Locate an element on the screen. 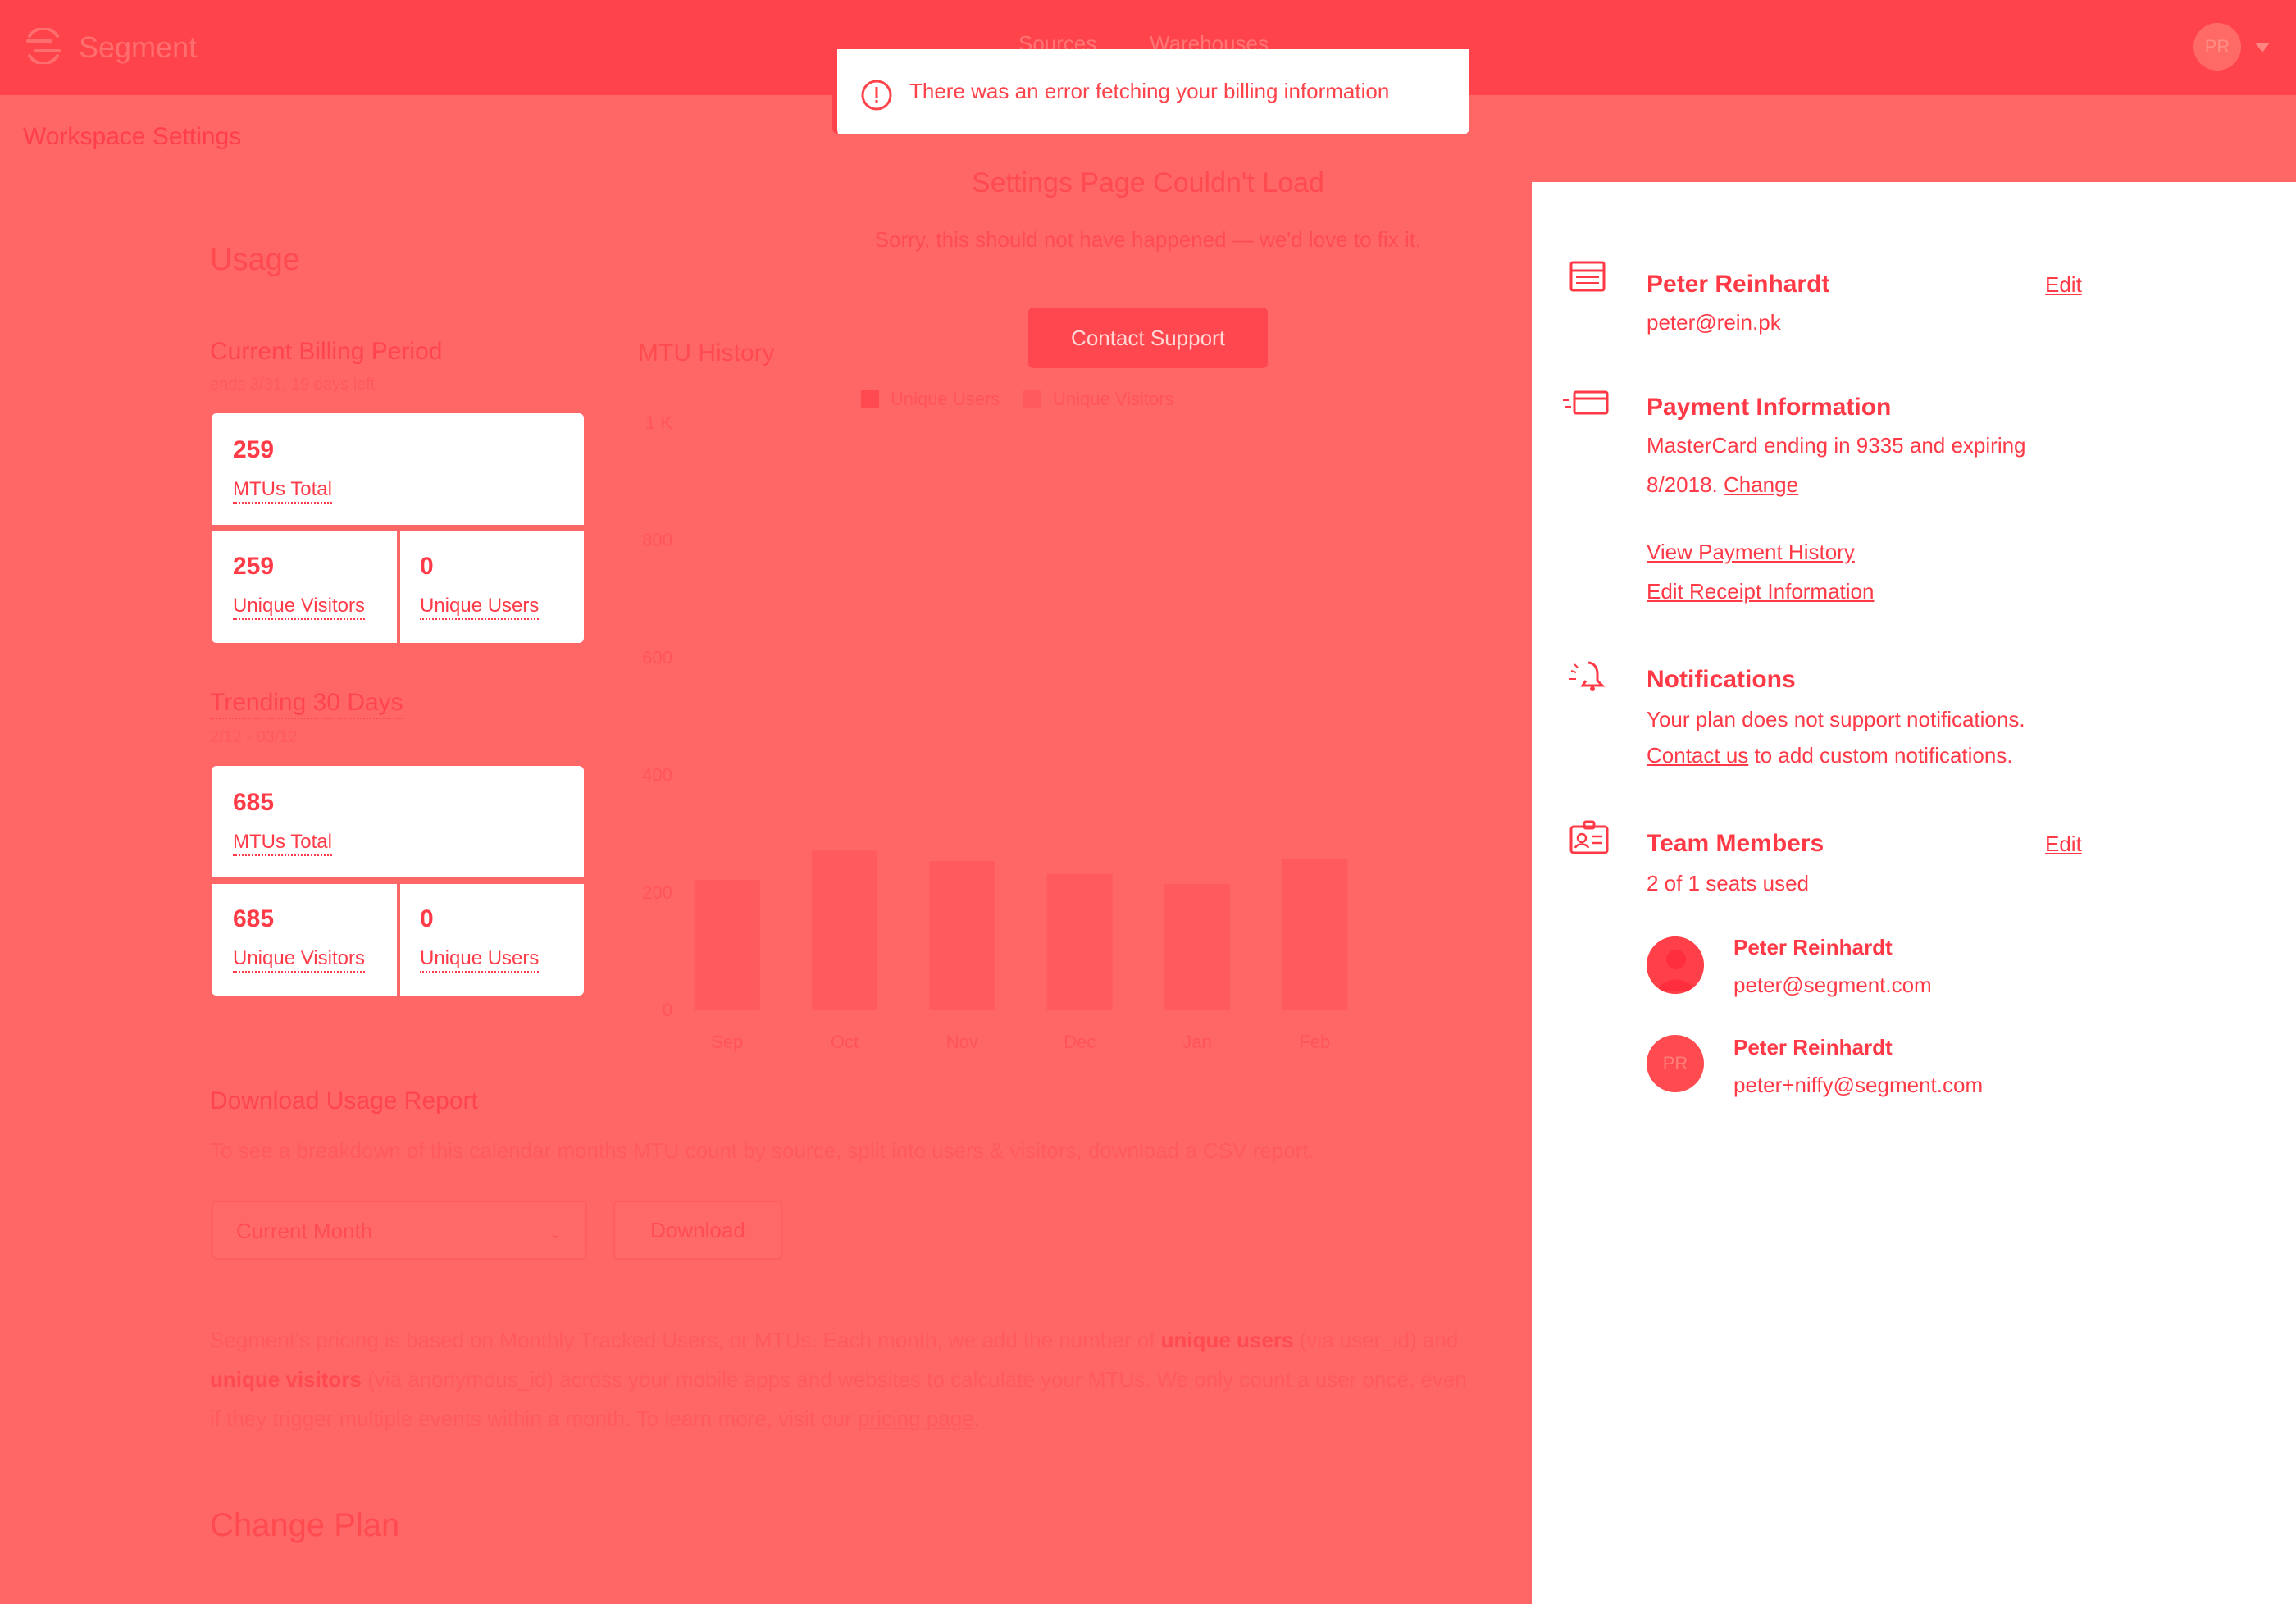 Image resolution: width=2296 pixels, height=1604 pixels. x-tick-label: Feb is located at coordinates (1314, 1042).